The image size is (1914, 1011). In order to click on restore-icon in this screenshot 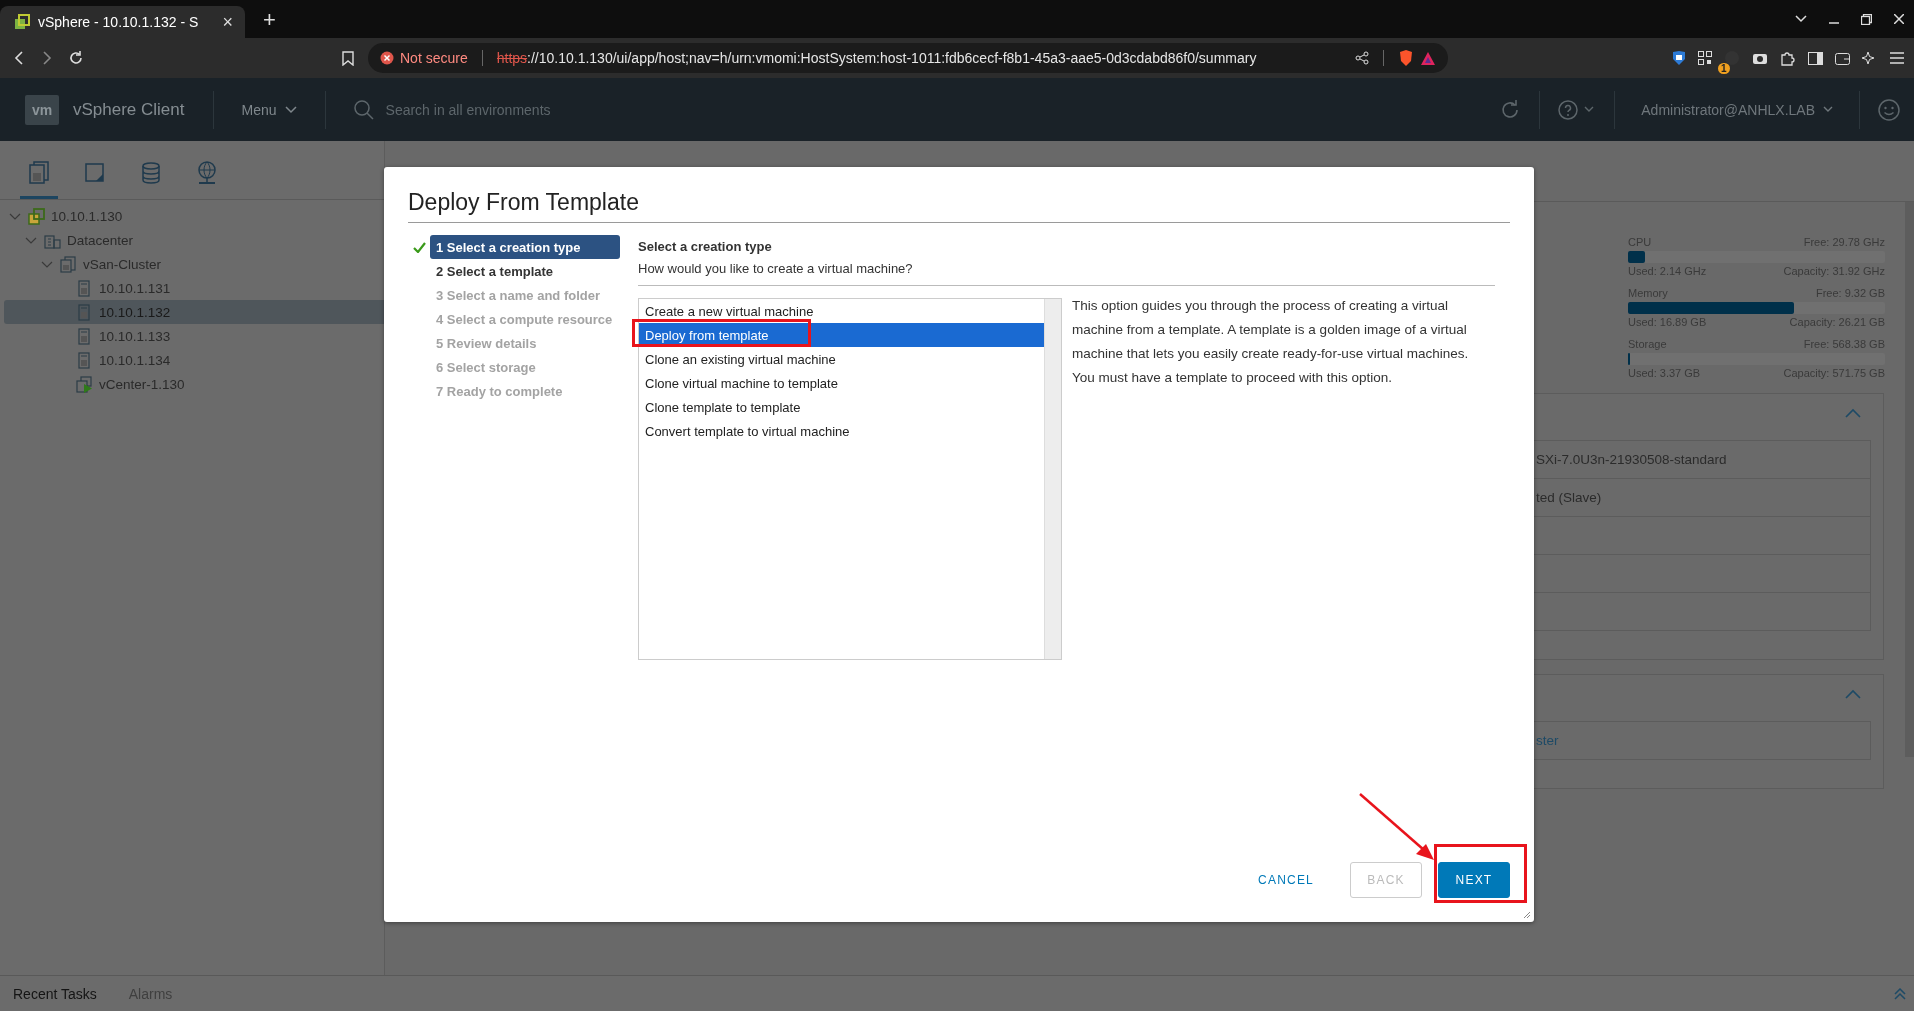, I will do `click(1866, 19)`.